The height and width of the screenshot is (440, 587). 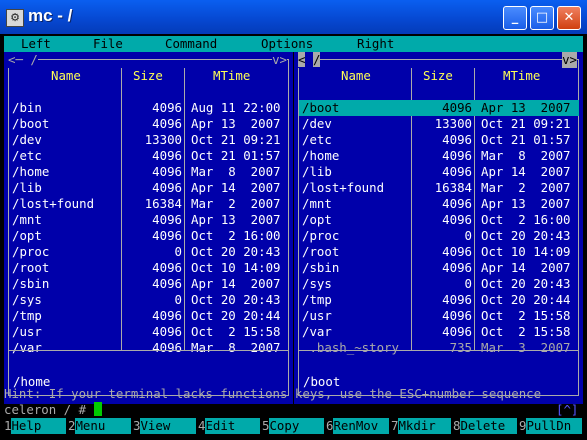 What do you see at coordinates (23, 60) in the screenshot?
I see `panel-path-tab: <─ /` at bounding box center [23, 60].